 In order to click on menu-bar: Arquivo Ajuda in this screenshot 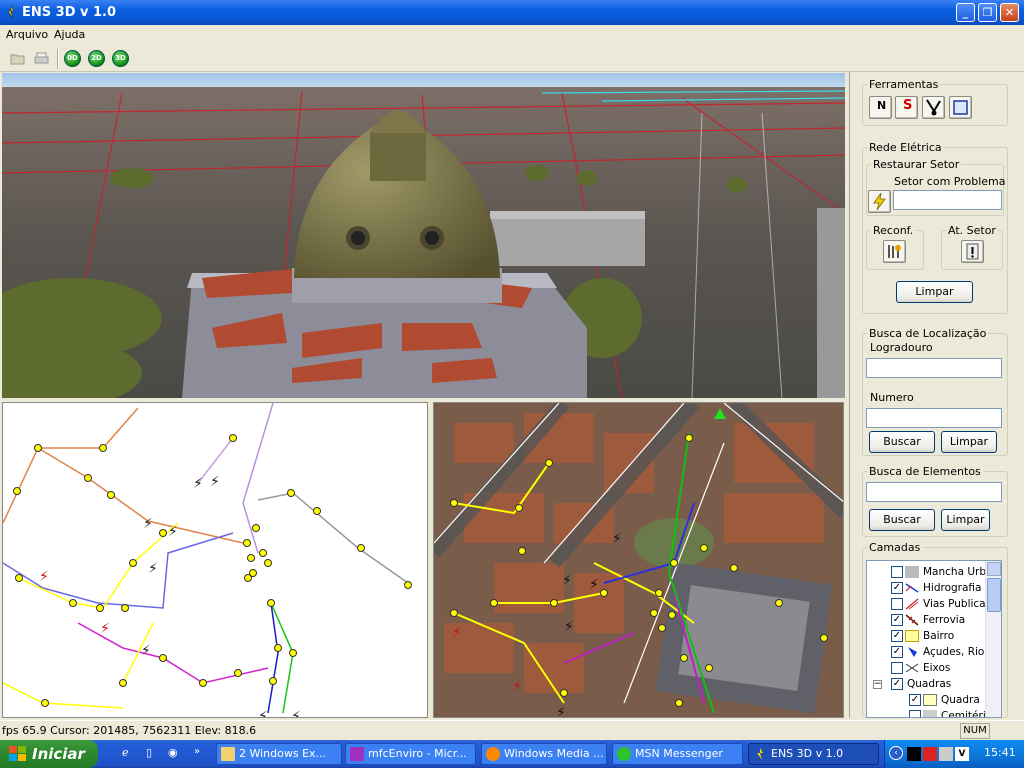, I will do `click(512, 35)`.